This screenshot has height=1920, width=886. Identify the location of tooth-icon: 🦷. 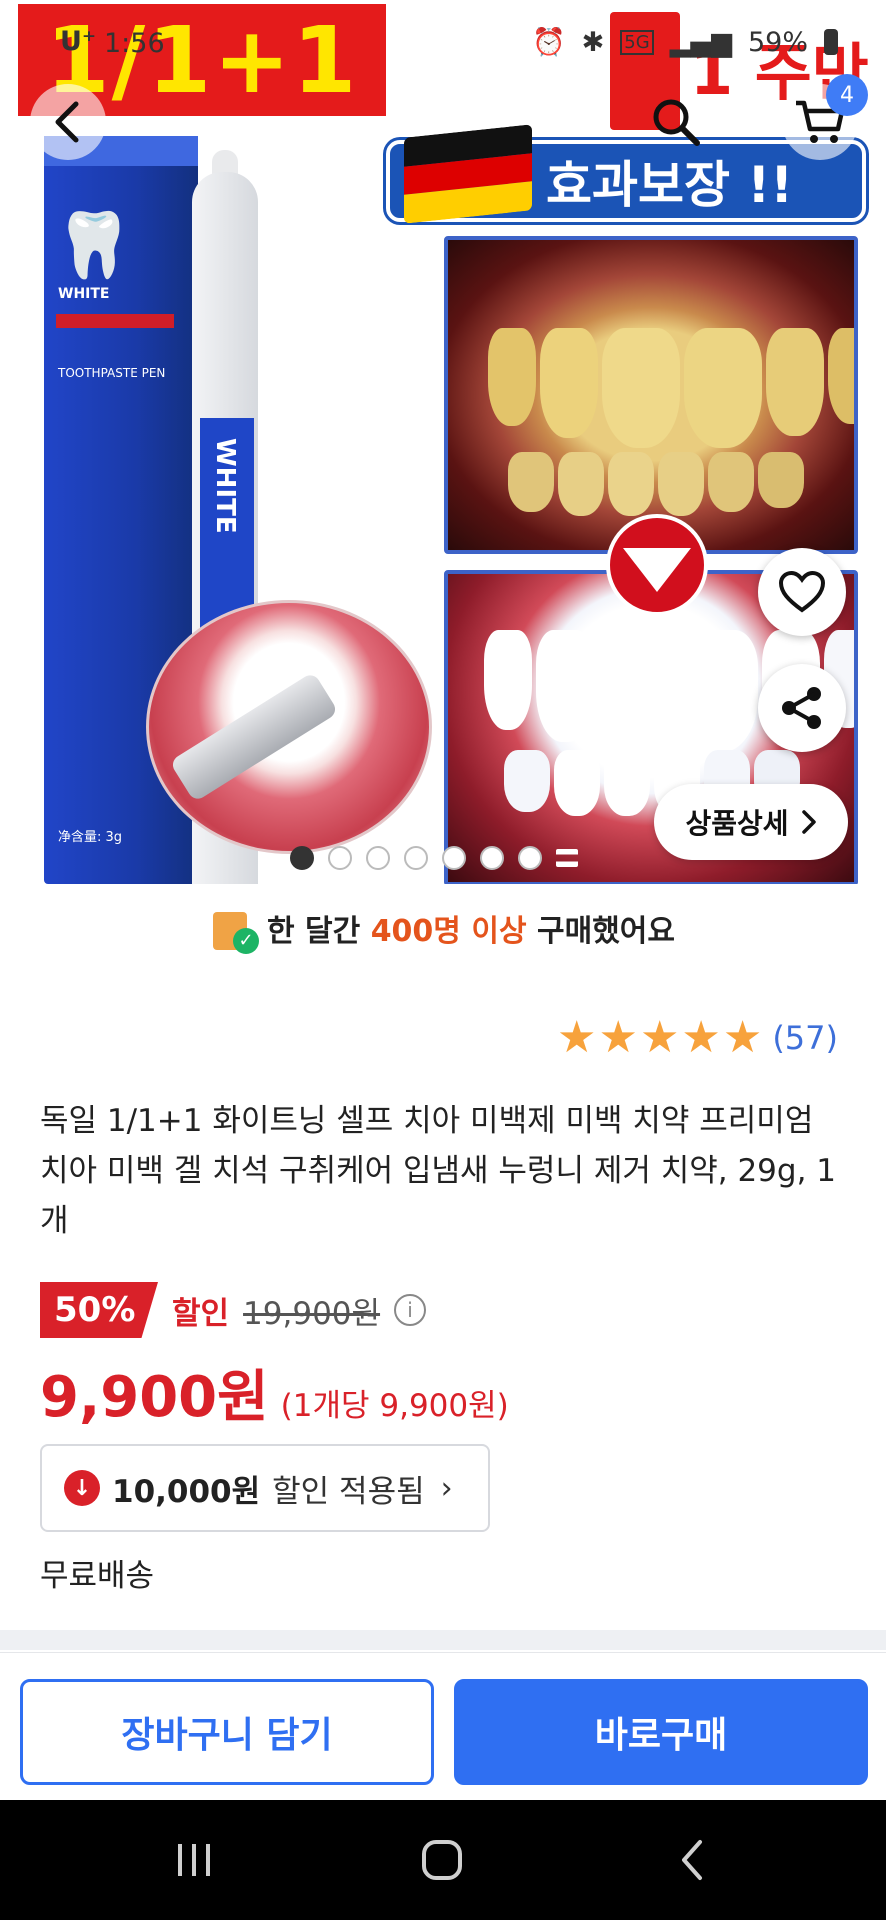
(94, 246).